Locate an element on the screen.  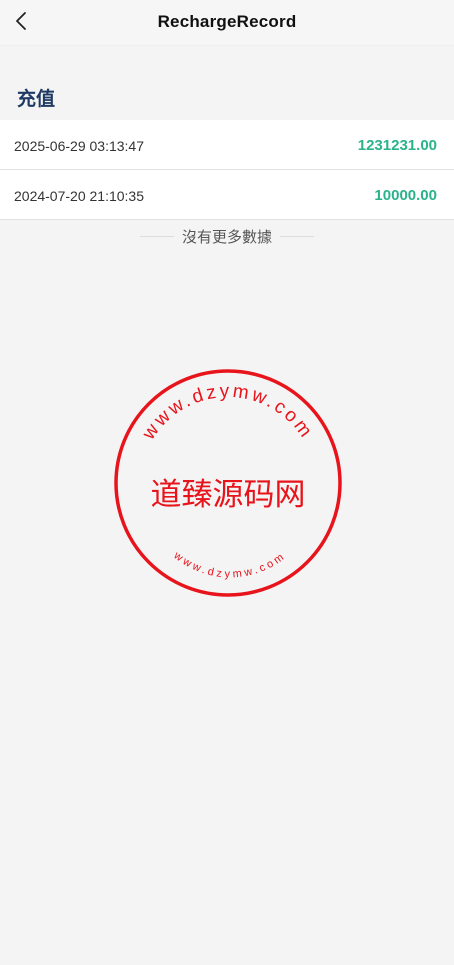
watermark-seal: www.dzymw.com 道臻源码网 www.dzymw.com is located at coordinates (228, 483).